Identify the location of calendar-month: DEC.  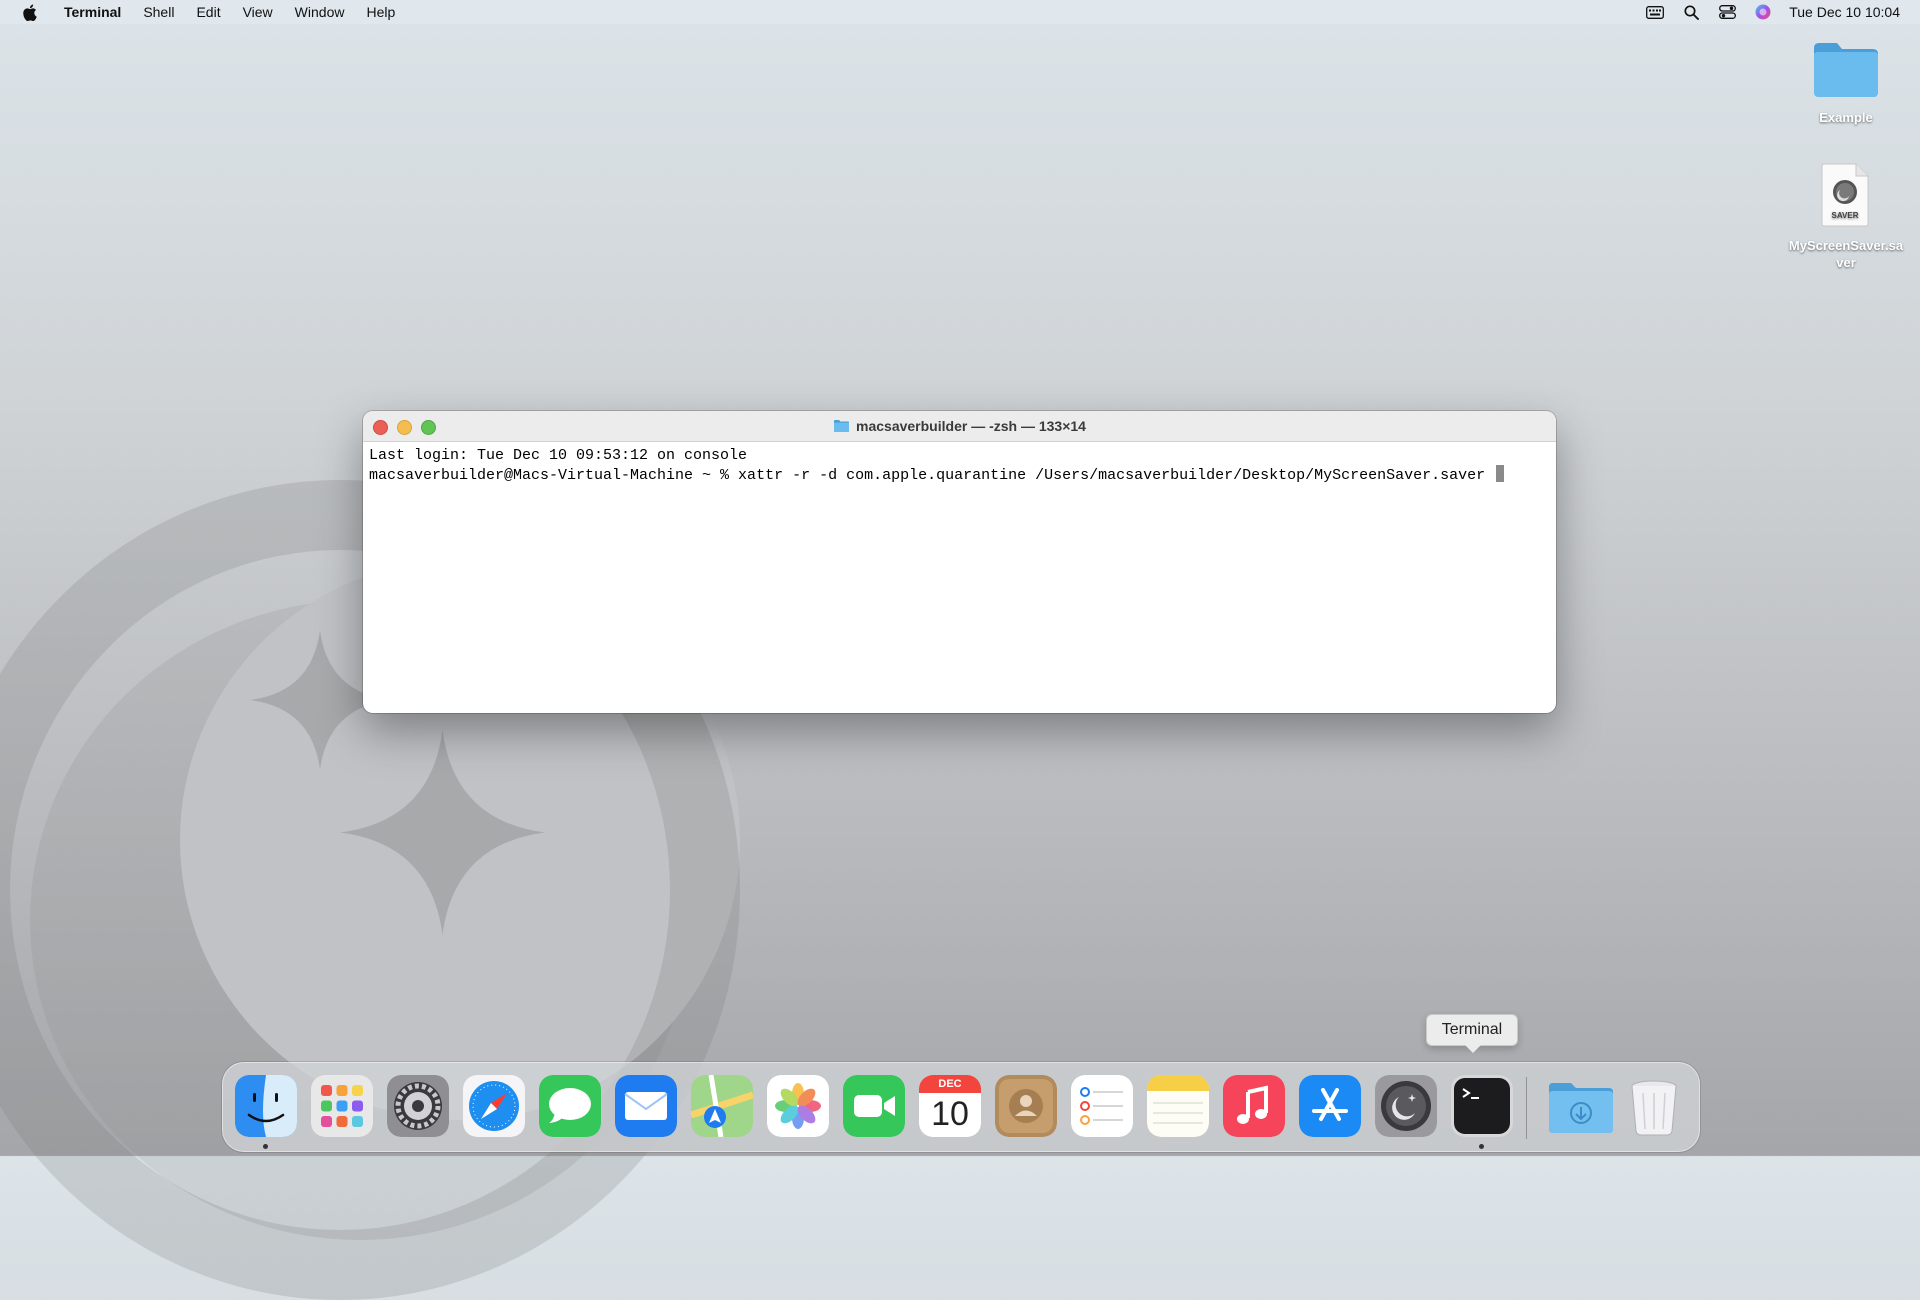
(950, 1084).